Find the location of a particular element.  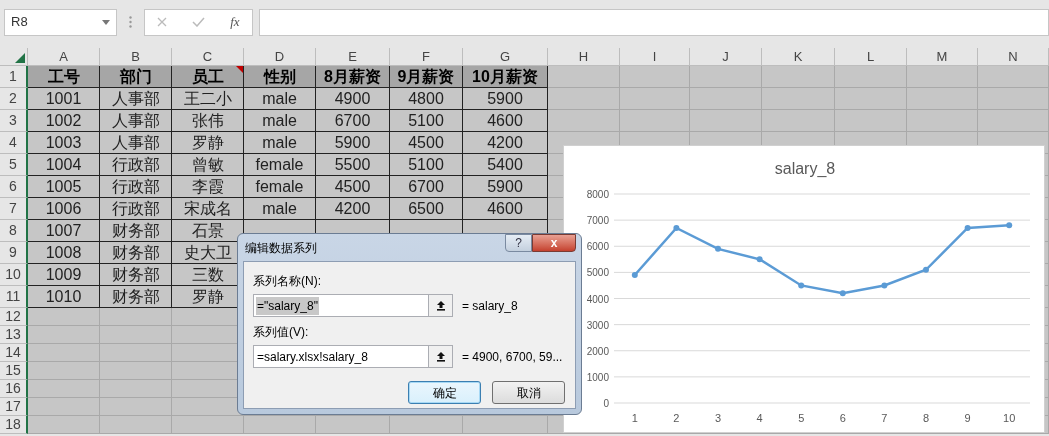

table-cell-text: 1007 is located at coordinates (63, 230).